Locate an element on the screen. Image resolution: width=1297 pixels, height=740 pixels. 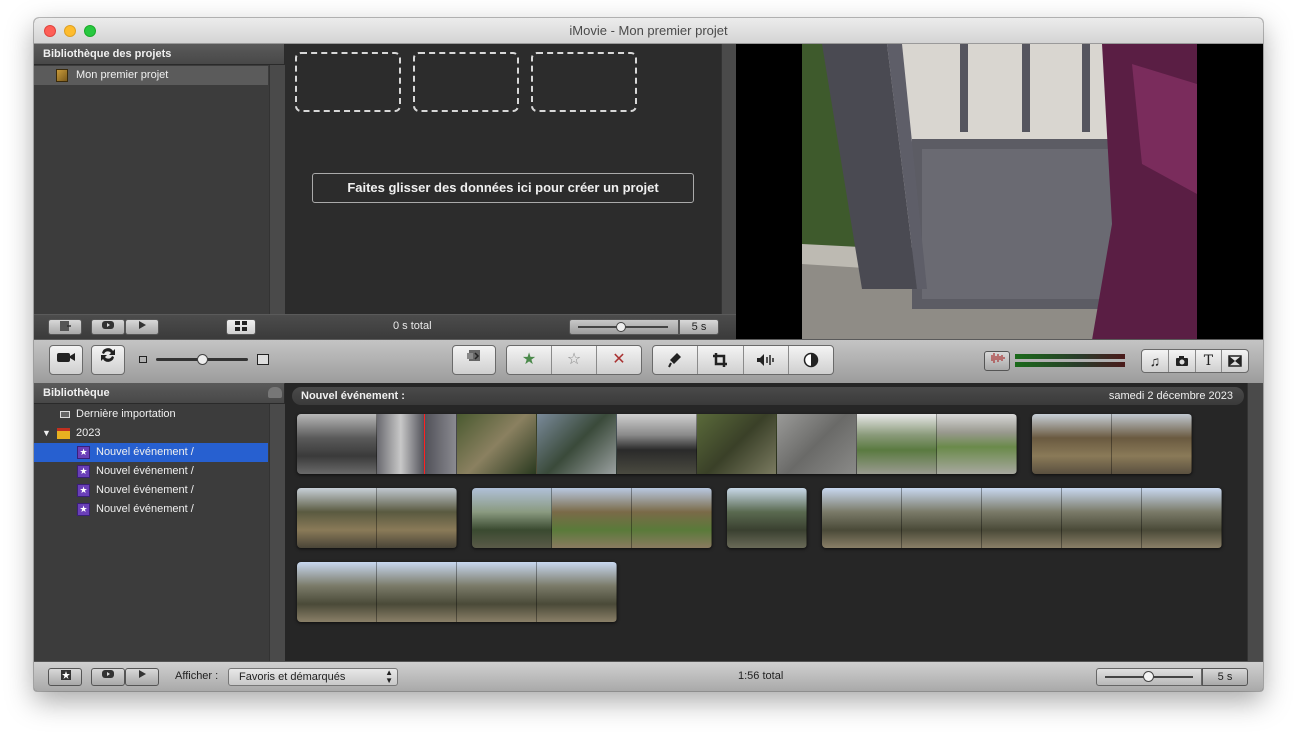
import-camera-button is located at coordinates (66, 360).